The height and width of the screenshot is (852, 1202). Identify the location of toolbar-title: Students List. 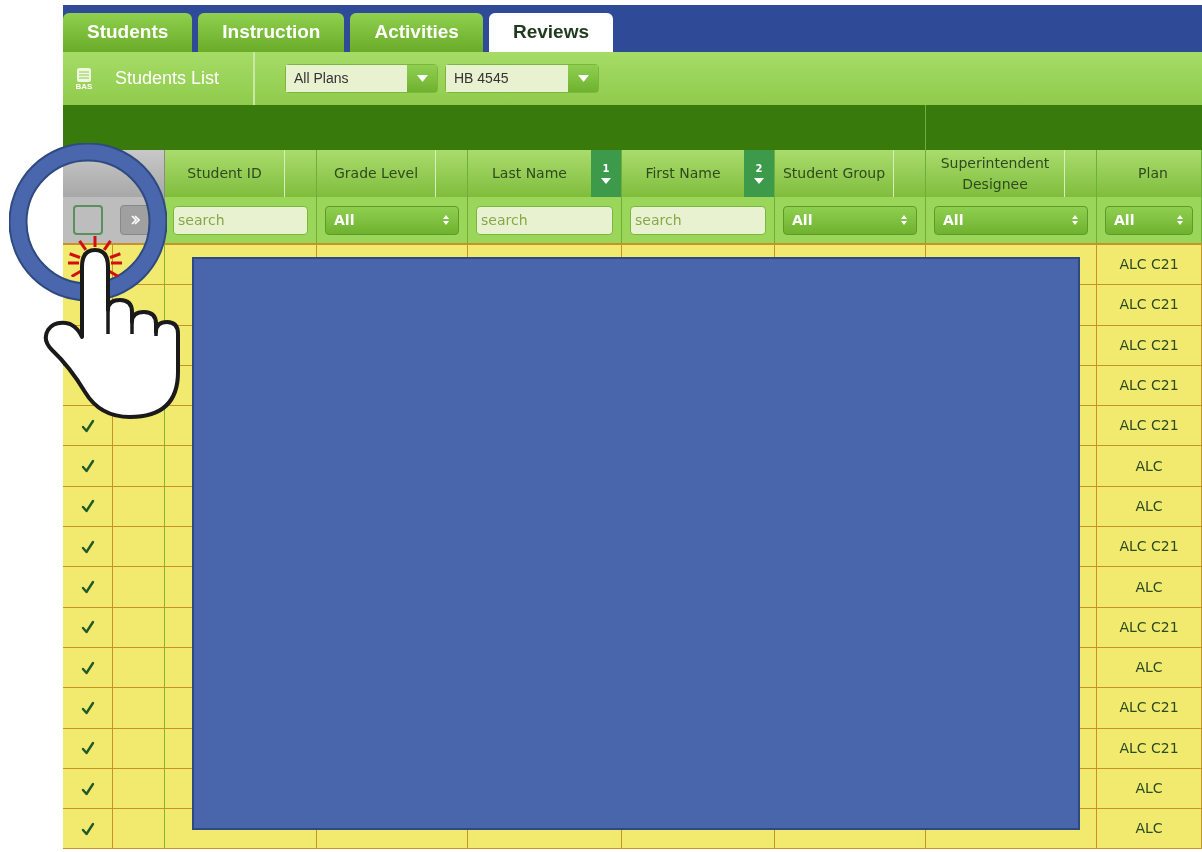
(168, 78).